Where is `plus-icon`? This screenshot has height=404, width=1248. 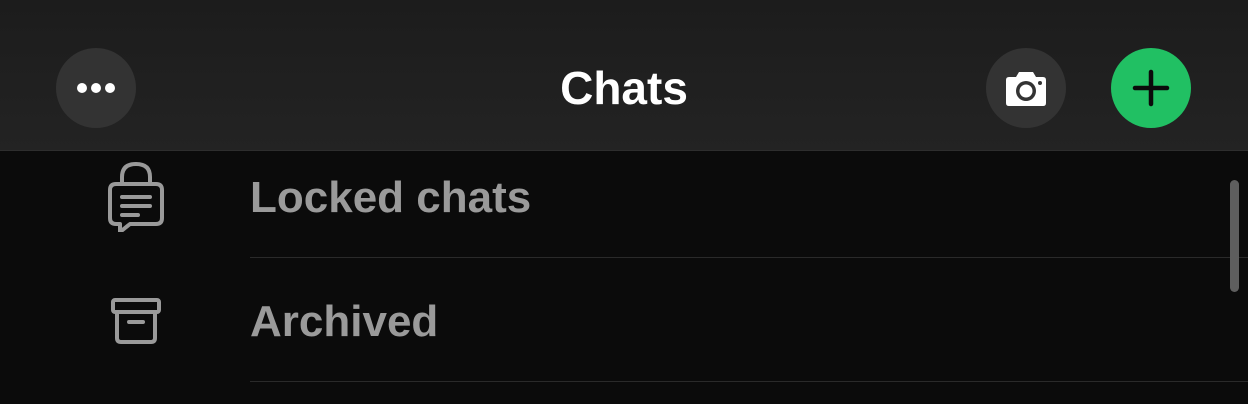
plus-icon is located at coordinates (1151, 88).